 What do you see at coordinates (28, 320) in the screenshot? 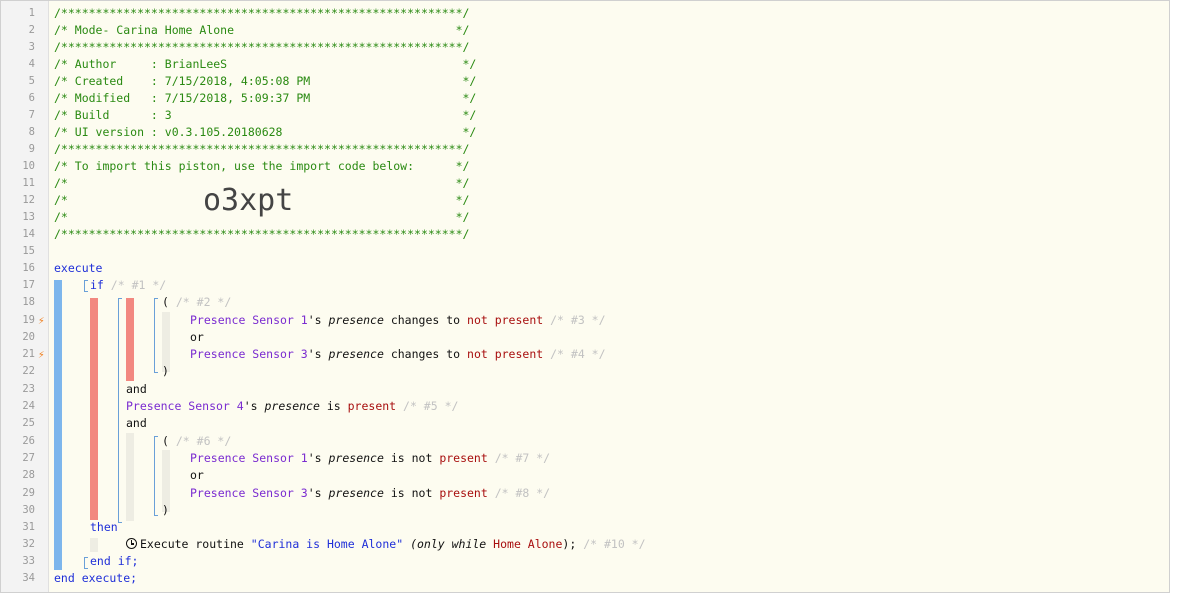
I see `line-number: 19` at bounding box center [28, 320].